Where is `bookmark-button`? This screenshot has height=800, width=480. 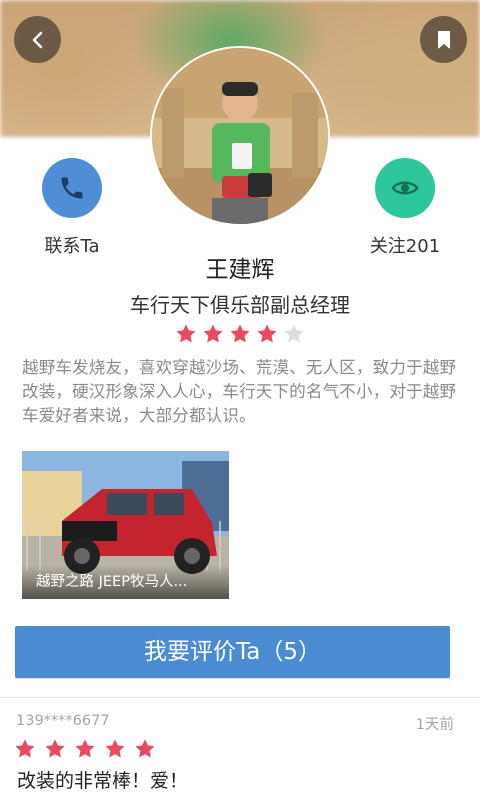
bookmark-button is located at coordinates (443, 39).